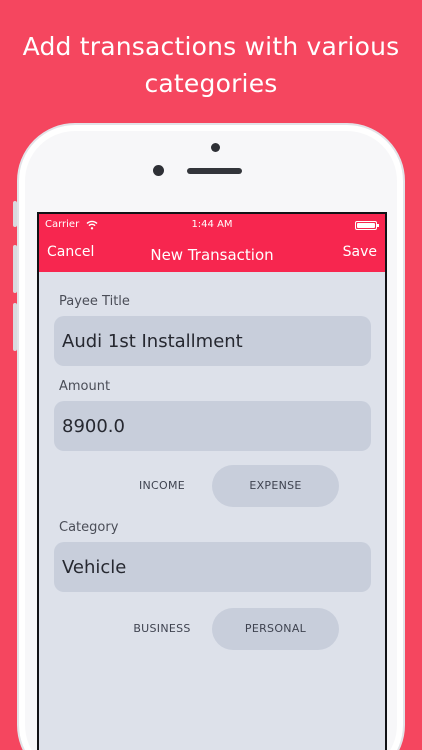  What do you see at coordinates (162, 486) in the screenshot?
I see `income-option: INCOME` at bounding box center [162, 486].